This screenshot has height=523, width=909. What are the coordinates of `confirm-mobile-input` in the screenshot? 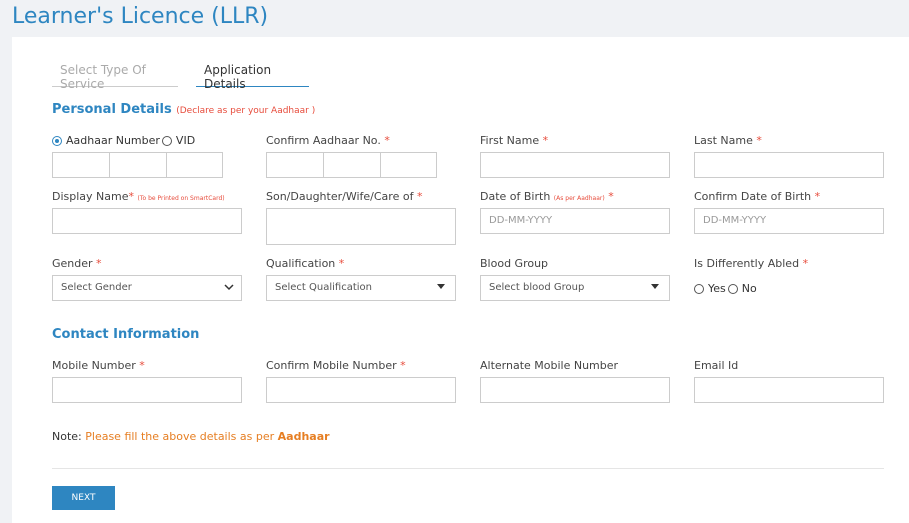 It's located at (361, 390).